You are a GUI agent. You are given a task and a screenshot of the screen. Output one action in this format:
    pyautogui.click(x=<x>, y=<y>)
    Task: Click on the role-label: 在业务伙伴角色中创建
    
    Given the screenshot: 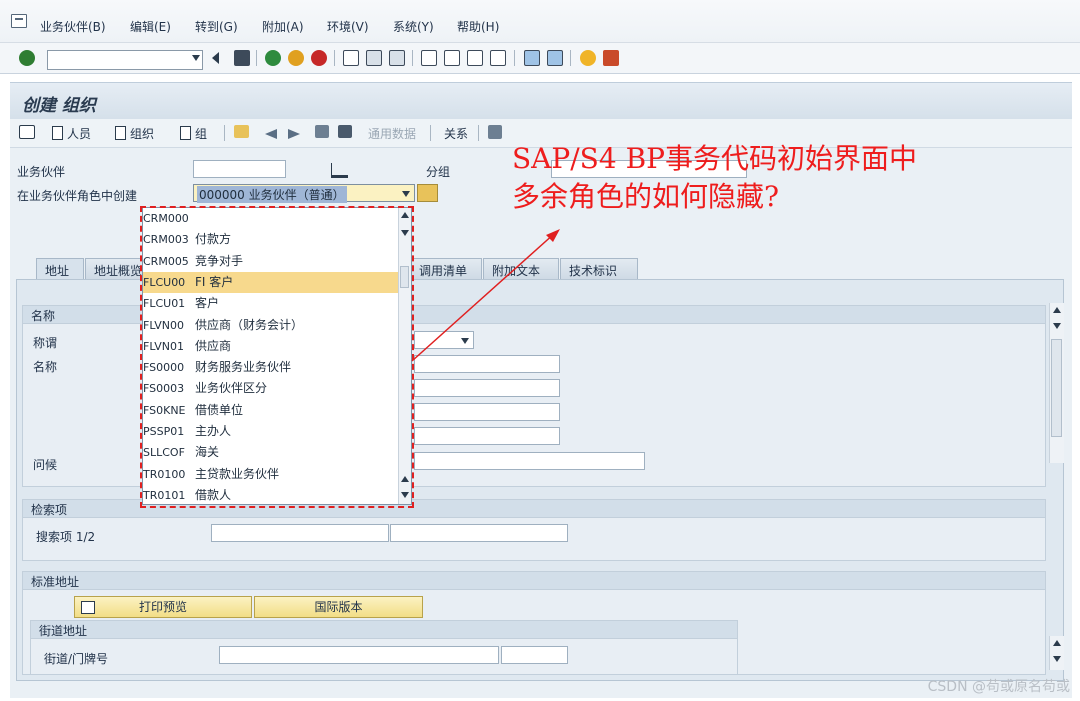 What is the action you would take?
    pyautogui.click(x=77, y=196)
    